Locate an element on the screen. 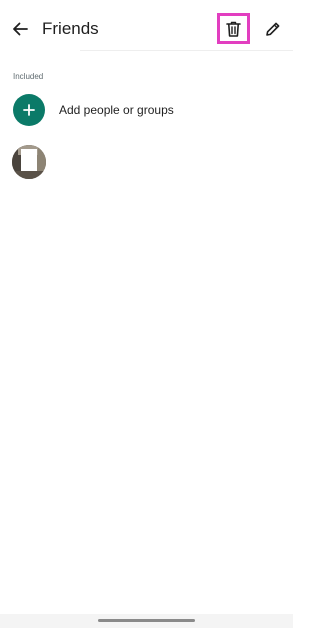 This screenshot has width=320, height=628. list-item is located at coordinates (146, 162).